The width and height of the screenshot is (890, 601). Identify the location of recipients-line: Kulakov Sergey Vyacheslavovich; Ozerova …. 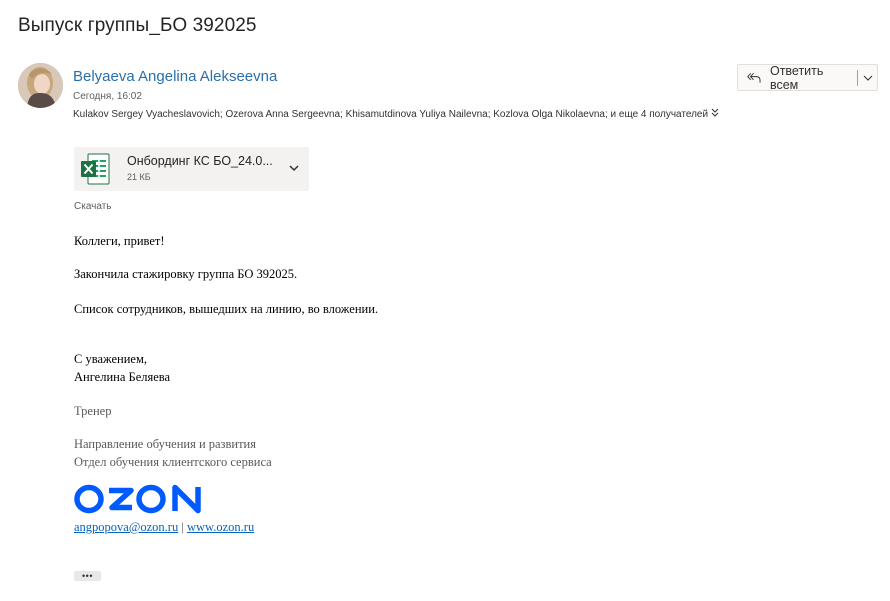
(396, 114).